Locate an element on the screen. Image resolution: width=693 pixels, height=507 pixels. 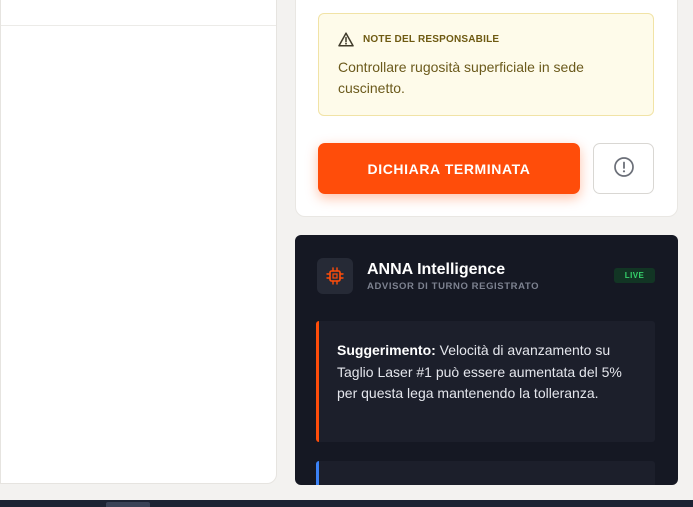
taskbar-item is located at coordinates (128, 504).